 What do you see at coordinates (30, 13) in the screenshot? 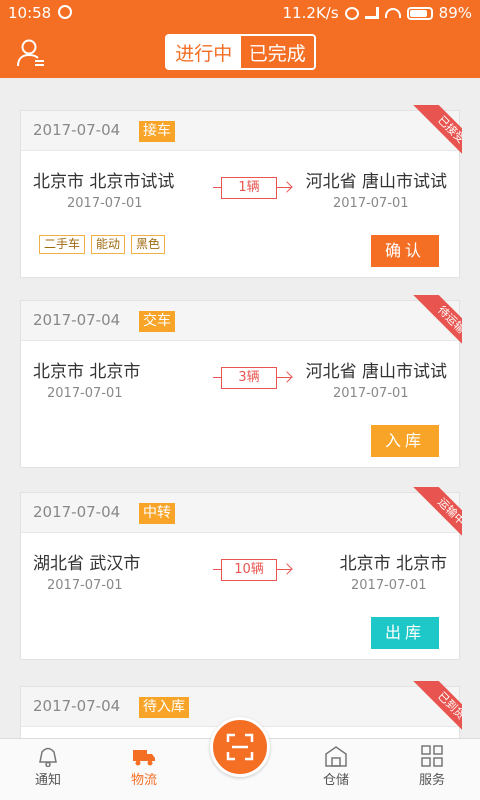
I see `status-time: 10:58` at bounding box center [30, 13].